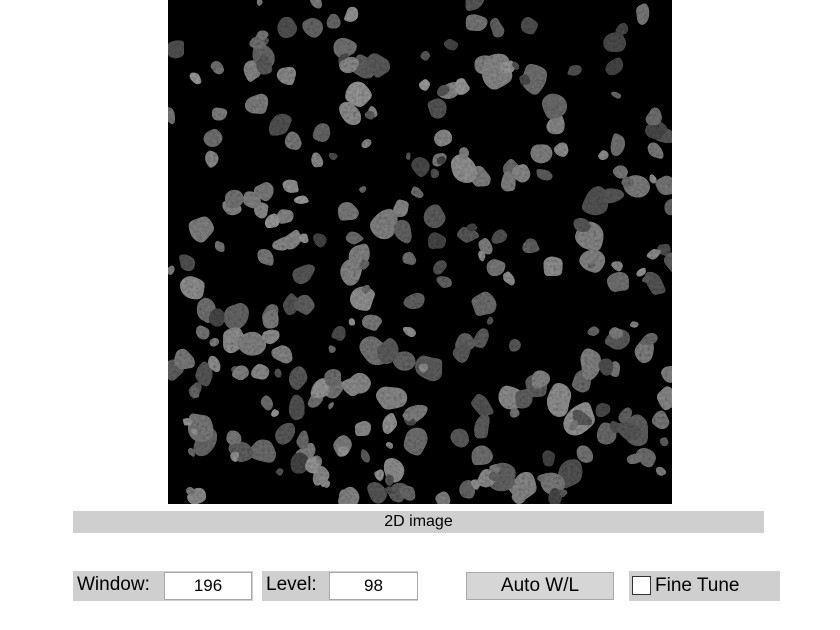 This screenshot has width=840, height=630. What do you see at coordinates (163, 586) in the screenshot?
I see `window-control-group: Window: 196` at bounding box center [163, 586].